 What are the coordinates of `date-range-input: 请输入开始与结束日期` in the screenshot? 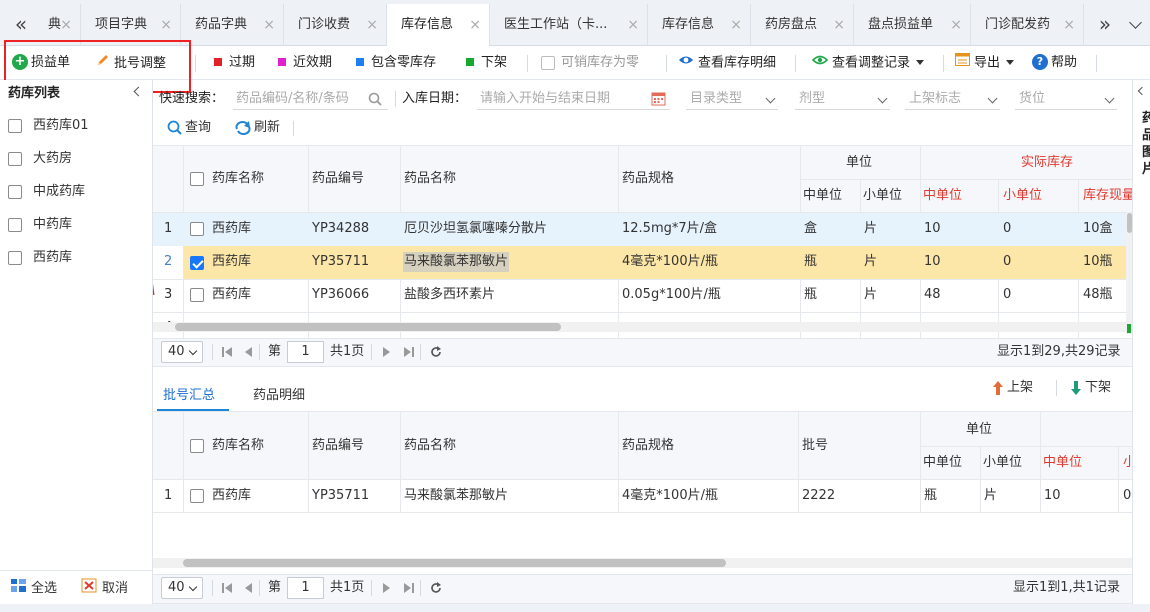 It's located at (573, 99).